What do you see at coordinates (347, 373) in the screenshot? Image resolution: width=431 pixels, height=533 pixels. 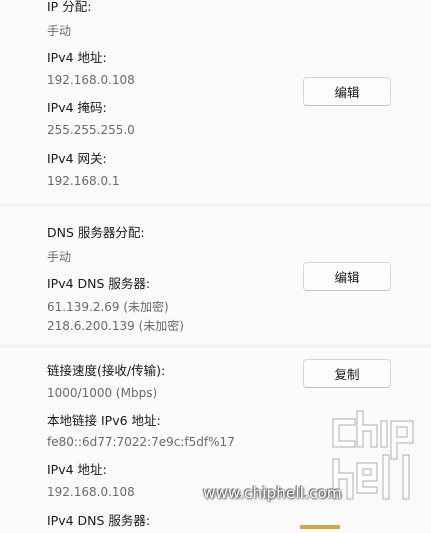 I see `copy-button: 复制` at bounding box center [347, 373].